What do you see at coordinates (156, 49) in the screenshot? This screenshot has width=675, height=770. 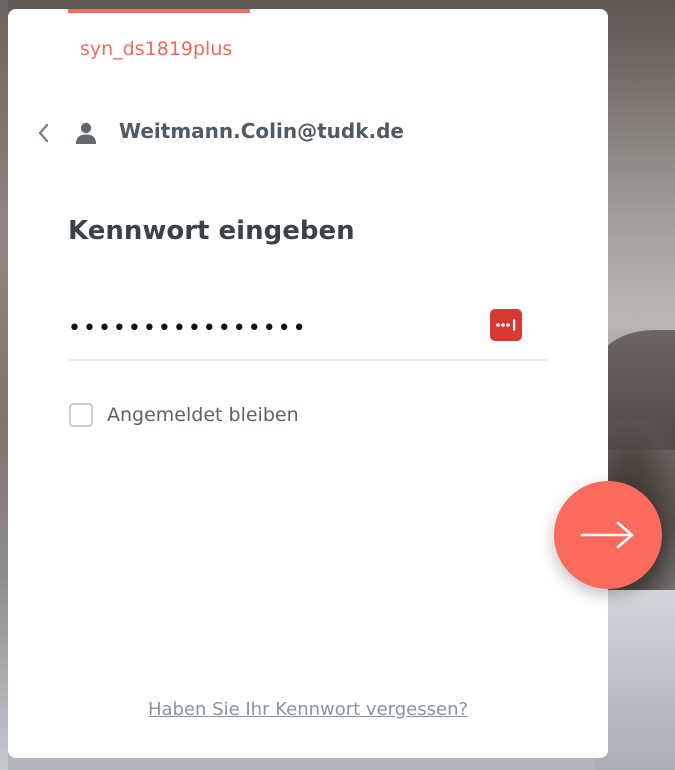 I see `server-name: syn_ds1819plus` at bounding box center [156, 49].